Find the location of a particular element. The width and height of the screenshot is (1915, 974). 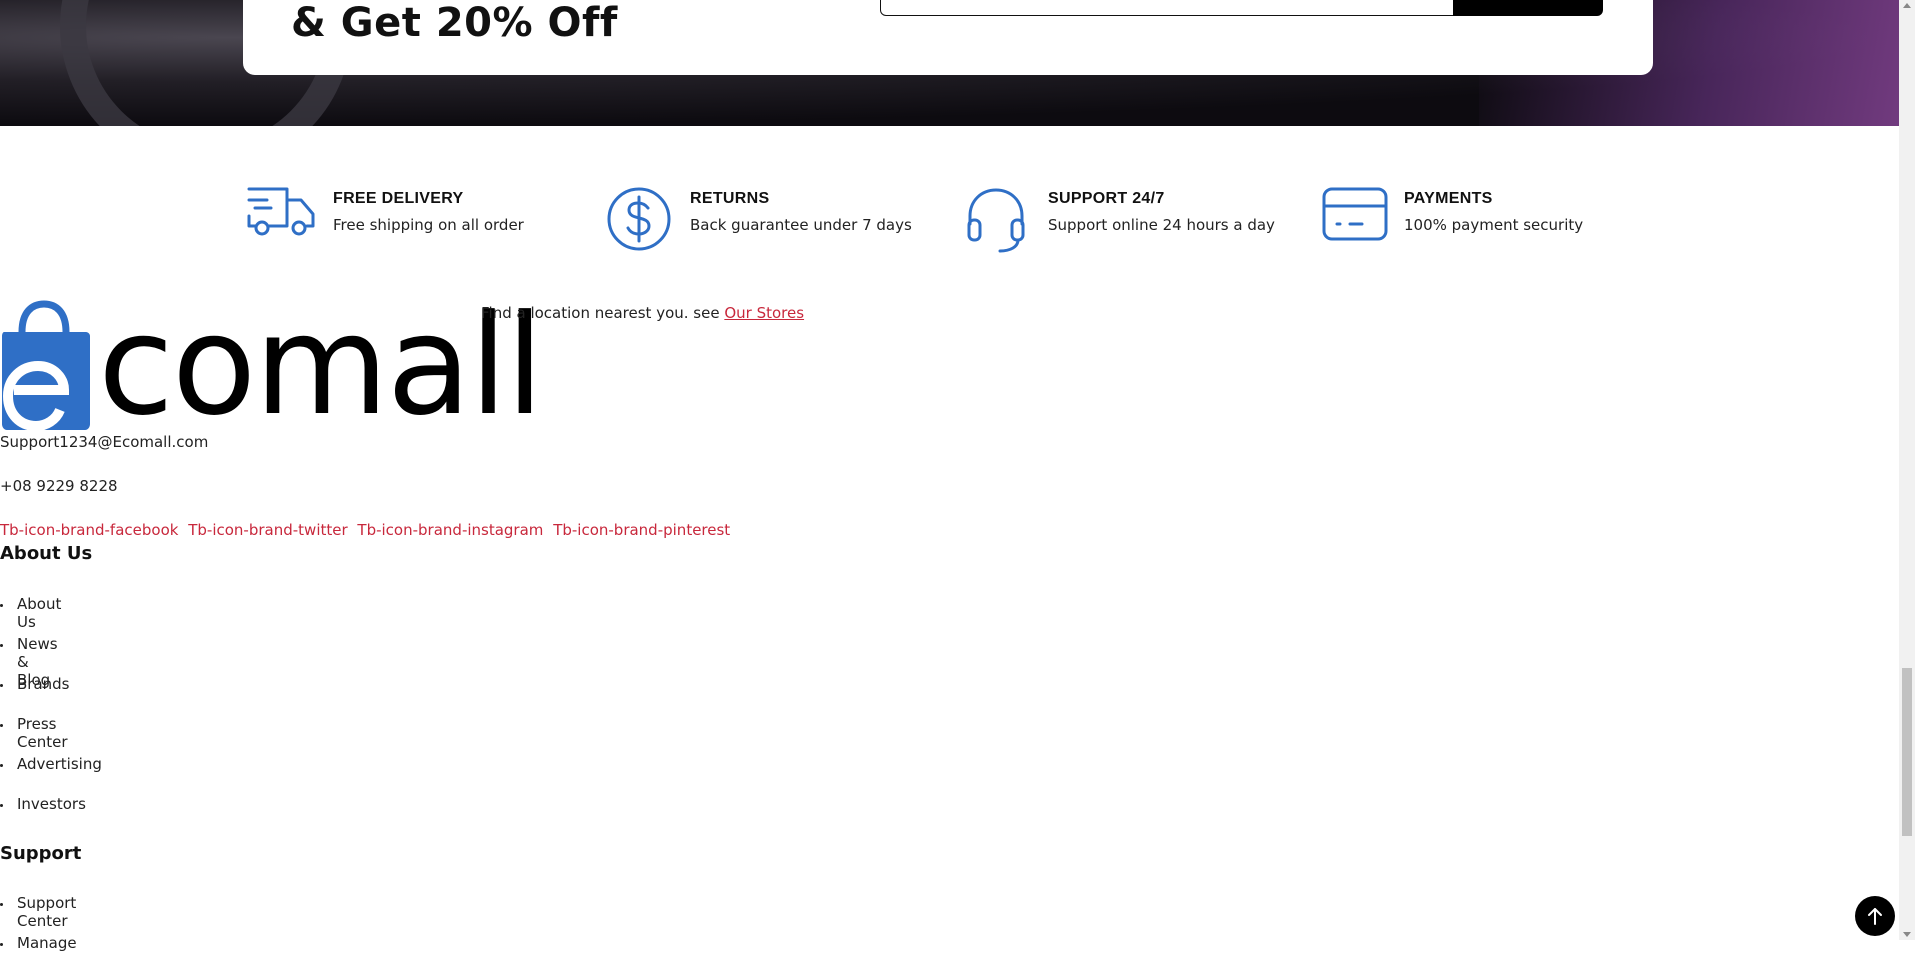

back-to-top-button is located at coordinates (1875, 916).